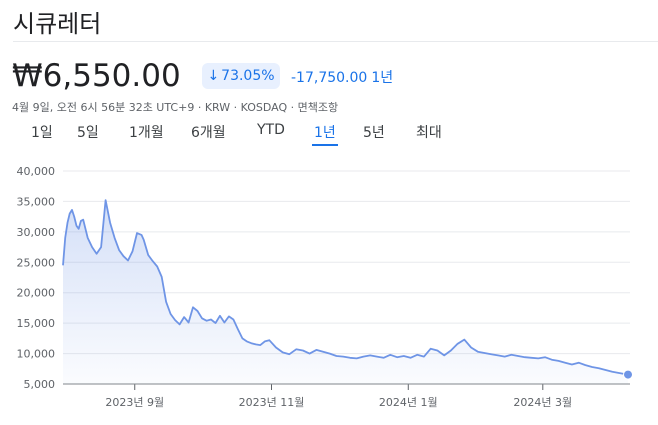  What do you see at coordinates (408, 402) in the screenshot?
I see `x-tick-label: 2024년 1월` at bounding box center [408, 402].